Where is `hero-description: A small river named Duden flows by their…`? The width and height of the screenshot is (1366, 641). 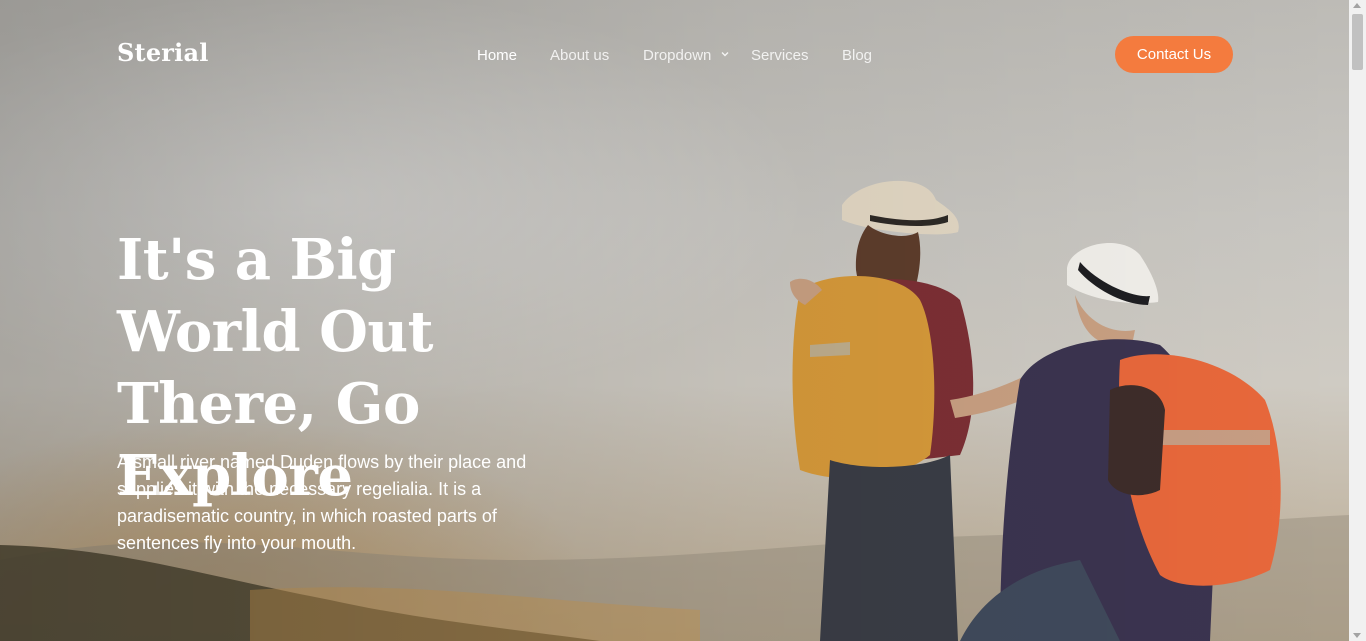 hero-description: A small river named Duden flows by their… is located at coordinates (322, 502).